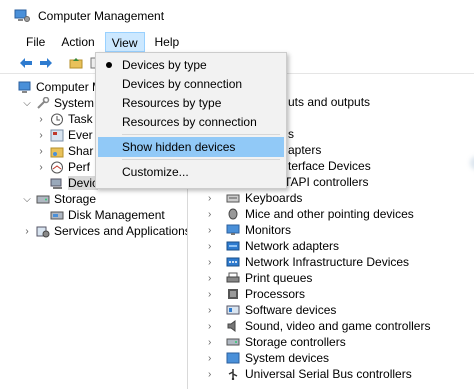 Image resolution: width=474 pixels, height=389 pixels. I want to click on device-category-monitors: › Monitors, so click(249, 230).